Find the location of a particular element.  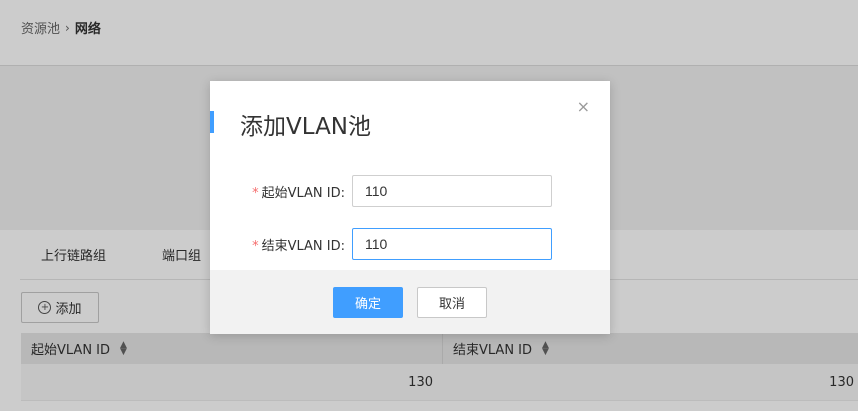

end-vlan-row: * 结束VLAN ID: is located at coordinates (410, 244).